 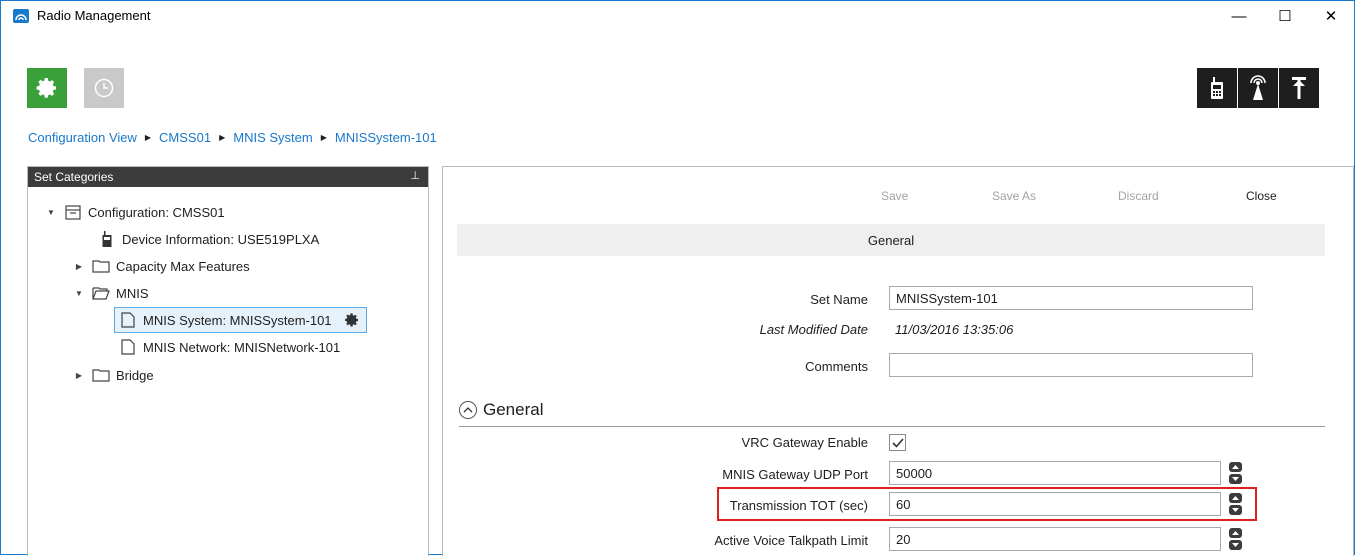 I want to click on transmission-tot-input, so click(x=1055, y=504).